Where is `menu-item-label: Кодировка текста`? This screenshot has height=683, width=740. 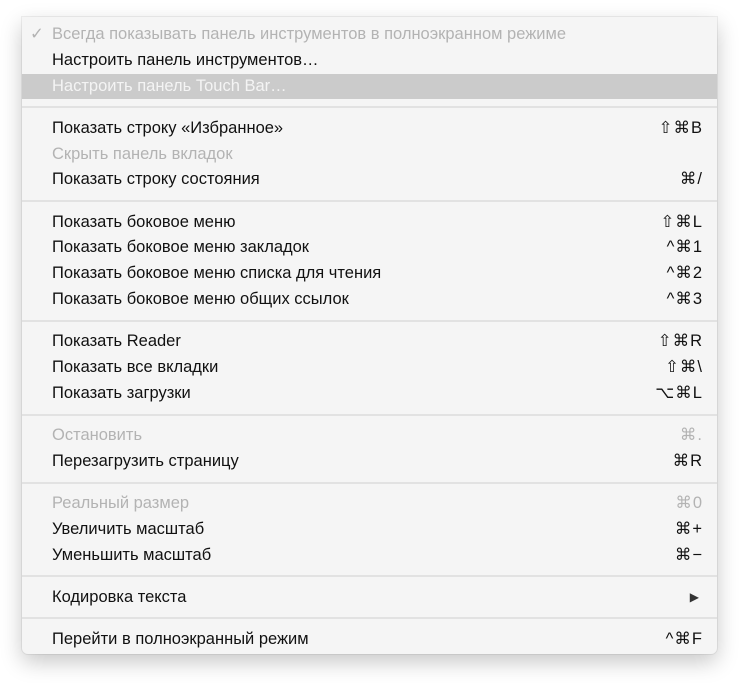
menu-item-label: Кодировка текста is located at coordinates (119, 596).